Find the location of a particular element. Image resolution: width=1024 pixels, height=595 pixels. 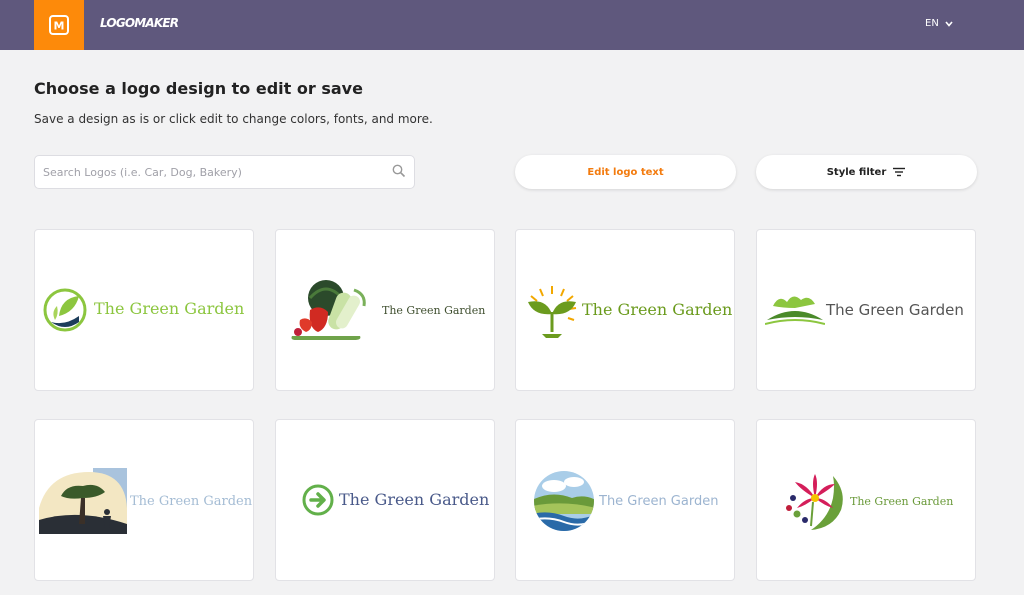

style-filter-label: Style filter is located at coordinates (856, 172).